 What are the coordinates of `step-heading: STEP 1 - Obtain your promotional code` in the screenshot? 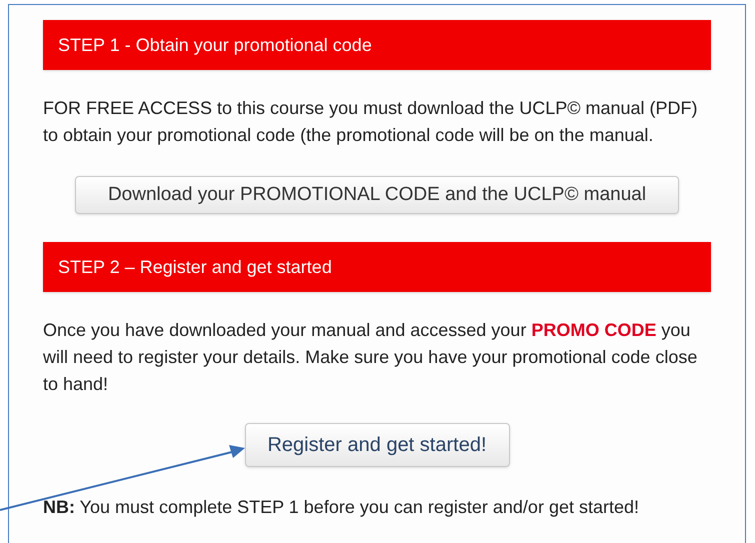 It's located at (377, 45).